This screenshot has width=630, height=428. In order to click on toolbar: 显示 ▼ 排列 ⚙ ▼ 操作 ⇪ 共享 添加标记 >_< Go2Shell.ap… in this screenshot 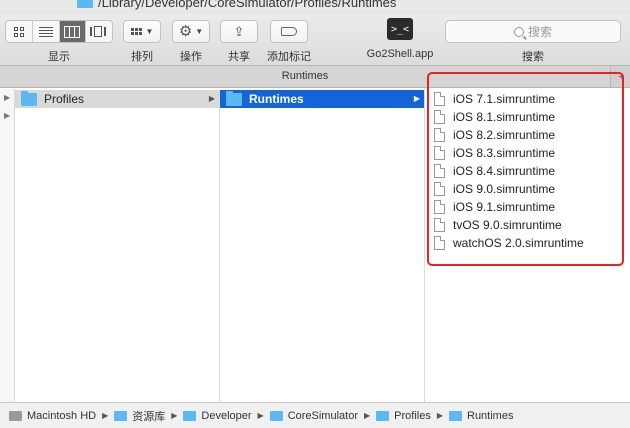, I will do `click(315, 40)`.